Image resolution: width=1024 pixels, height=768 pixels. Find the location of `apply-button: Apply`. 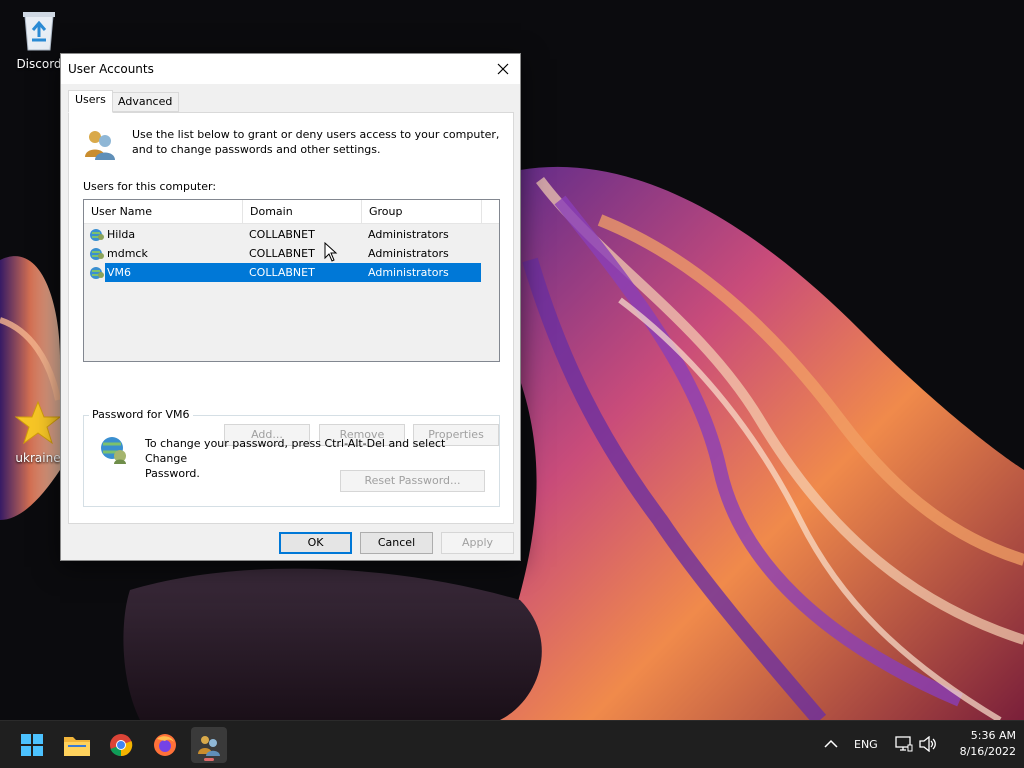

apply-button: Apply is located at coordinates (477, 543).